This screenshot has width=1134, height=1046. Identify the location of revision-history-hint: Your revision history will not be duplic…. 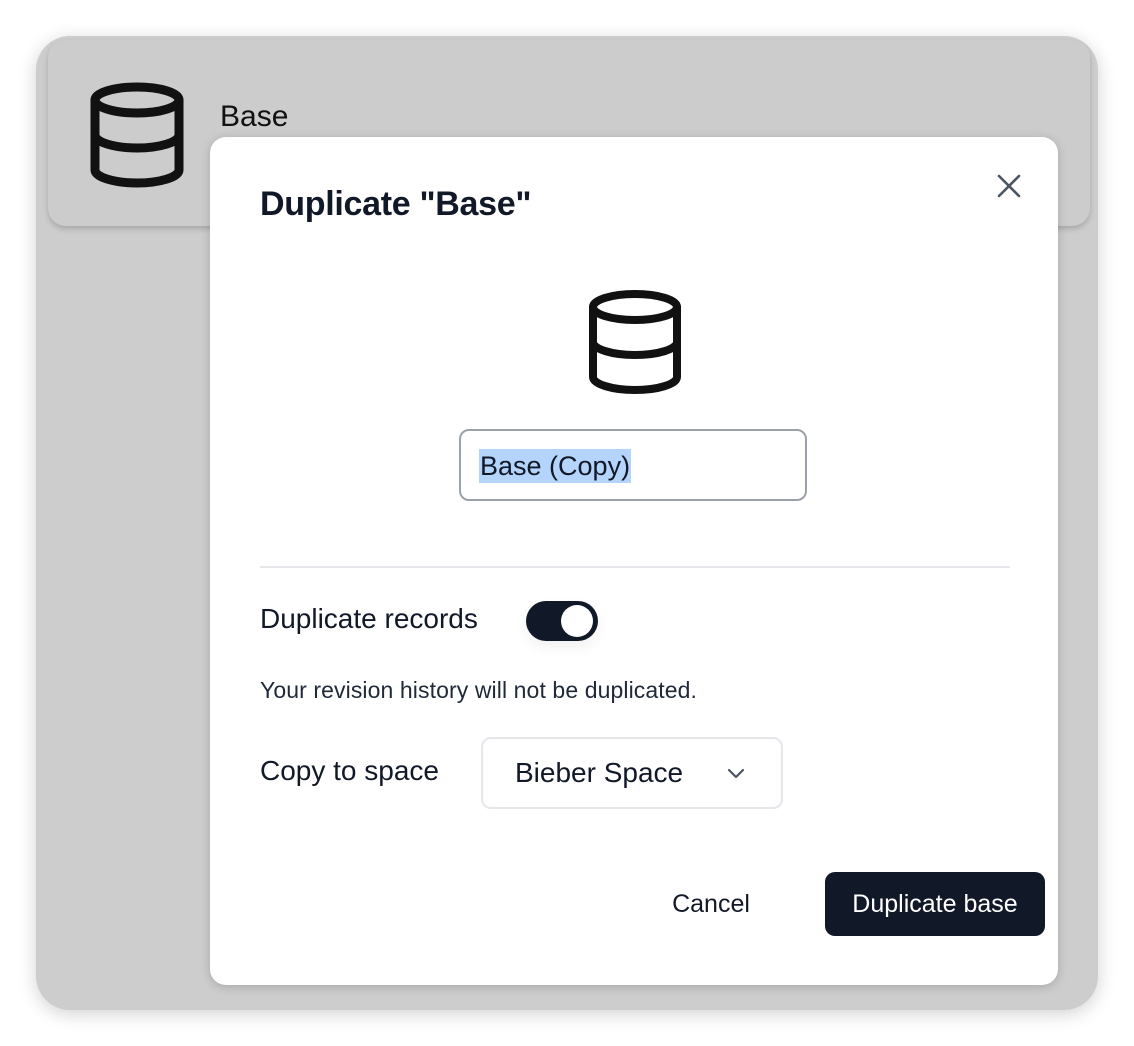
(479, 690).